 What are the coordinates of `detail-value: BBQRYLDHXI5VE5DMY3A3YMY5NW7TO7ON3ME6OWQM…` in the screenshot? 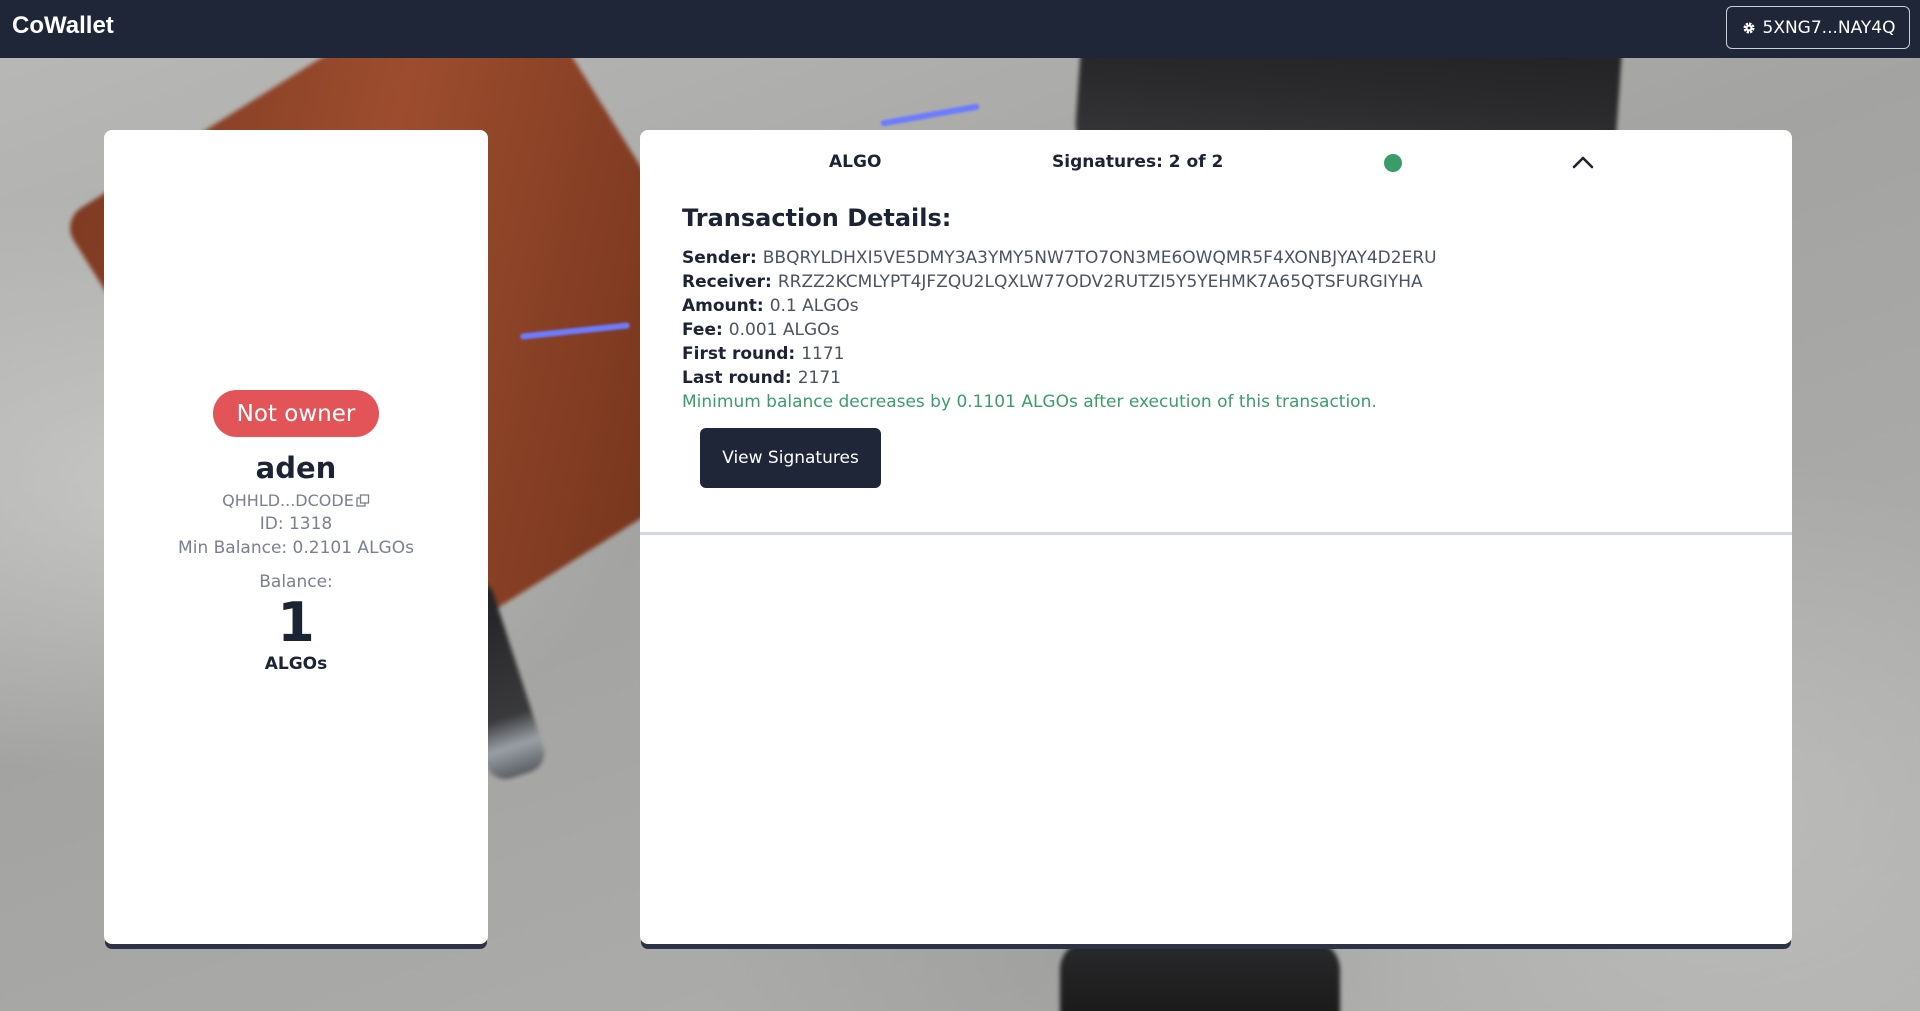 It's located at (1099, 258).